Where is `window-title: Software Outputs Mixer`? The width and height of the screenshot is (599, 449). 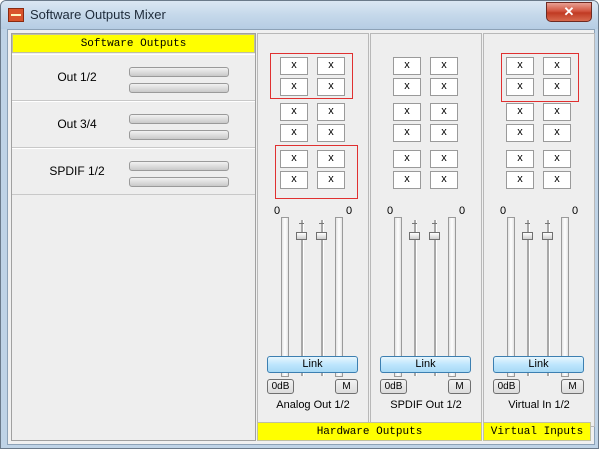 window-title: Software Outputs Mixer is located at coordinates (98, 14).